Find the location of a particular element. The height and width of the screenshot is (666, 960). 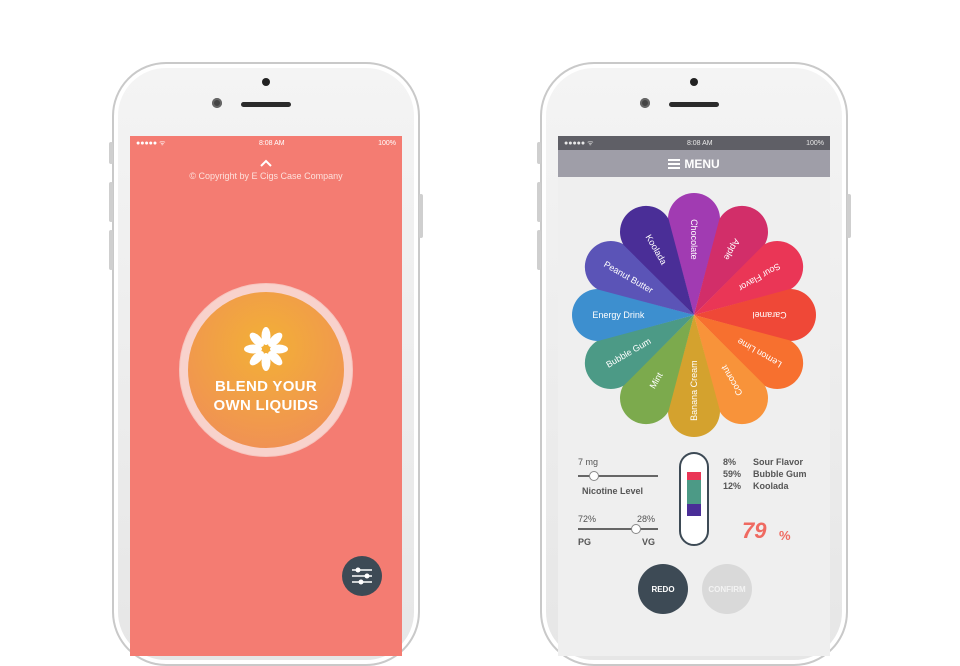

sliders-icon is located at coordinates (362, 576).